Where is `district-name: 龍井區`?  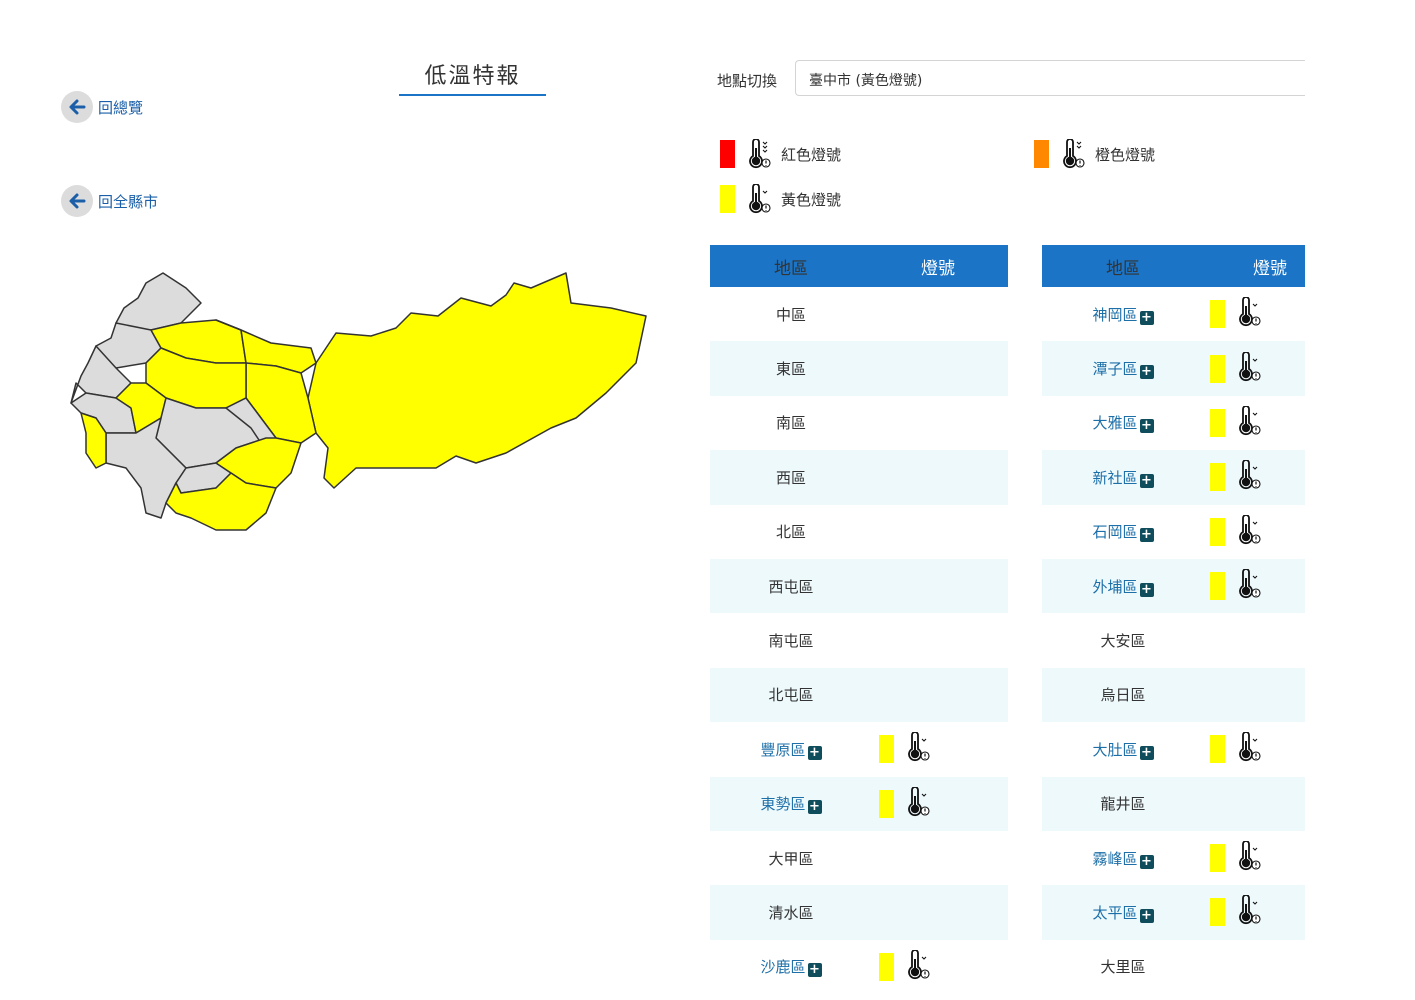 district-name: 龍井區 is located at coordinates (1123, 804).